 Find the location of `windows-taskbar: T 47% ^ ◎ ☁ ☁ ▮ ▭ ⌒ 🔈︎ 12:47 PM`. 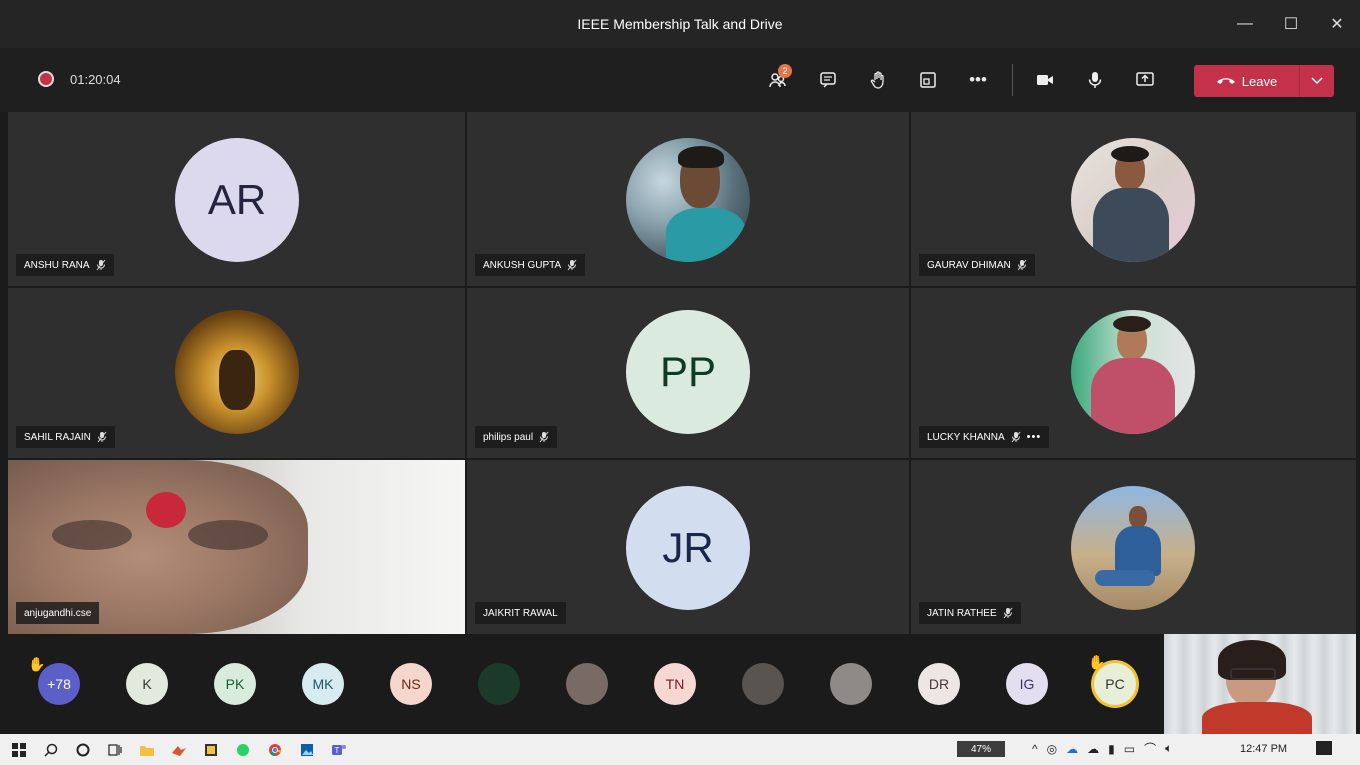

windows-taskbar: T 47% ^ ◎ ☁ ☁ ▮ ▭ ⌒ 🔈︎ 12:47 PM is located at coordinates (680, 749).